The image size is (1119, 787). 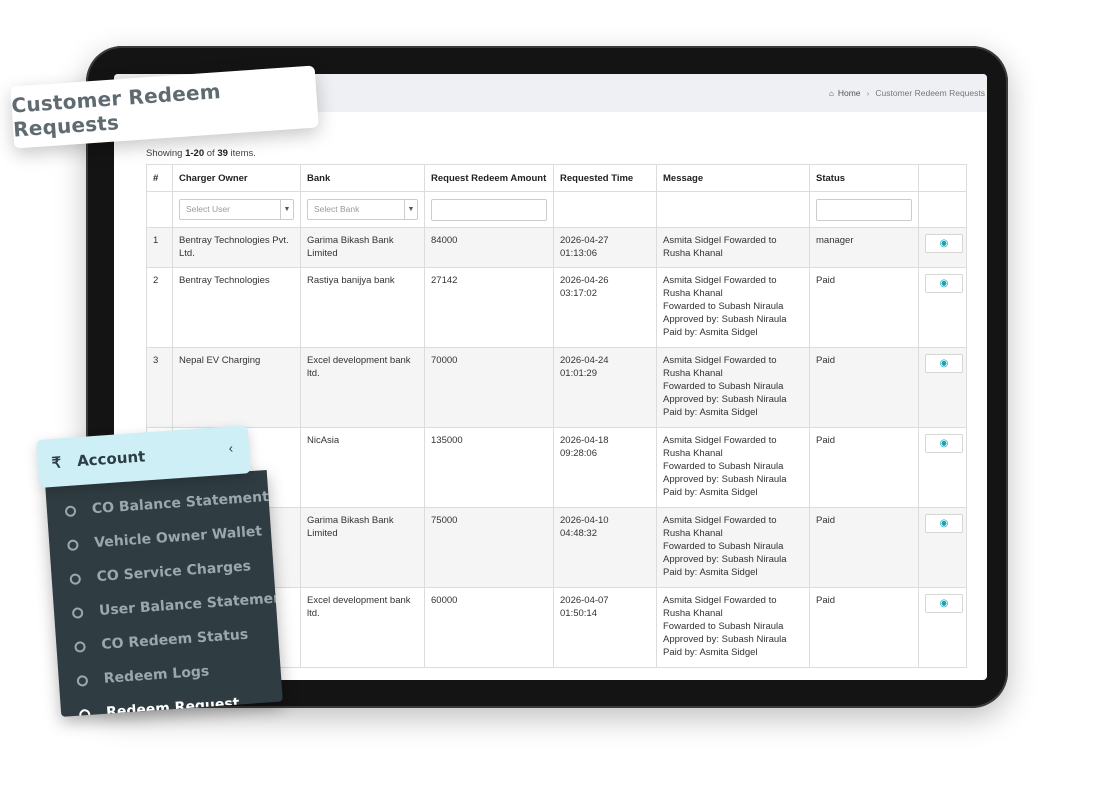 I want to click on row-number: 1, so click(x=159, y=247).